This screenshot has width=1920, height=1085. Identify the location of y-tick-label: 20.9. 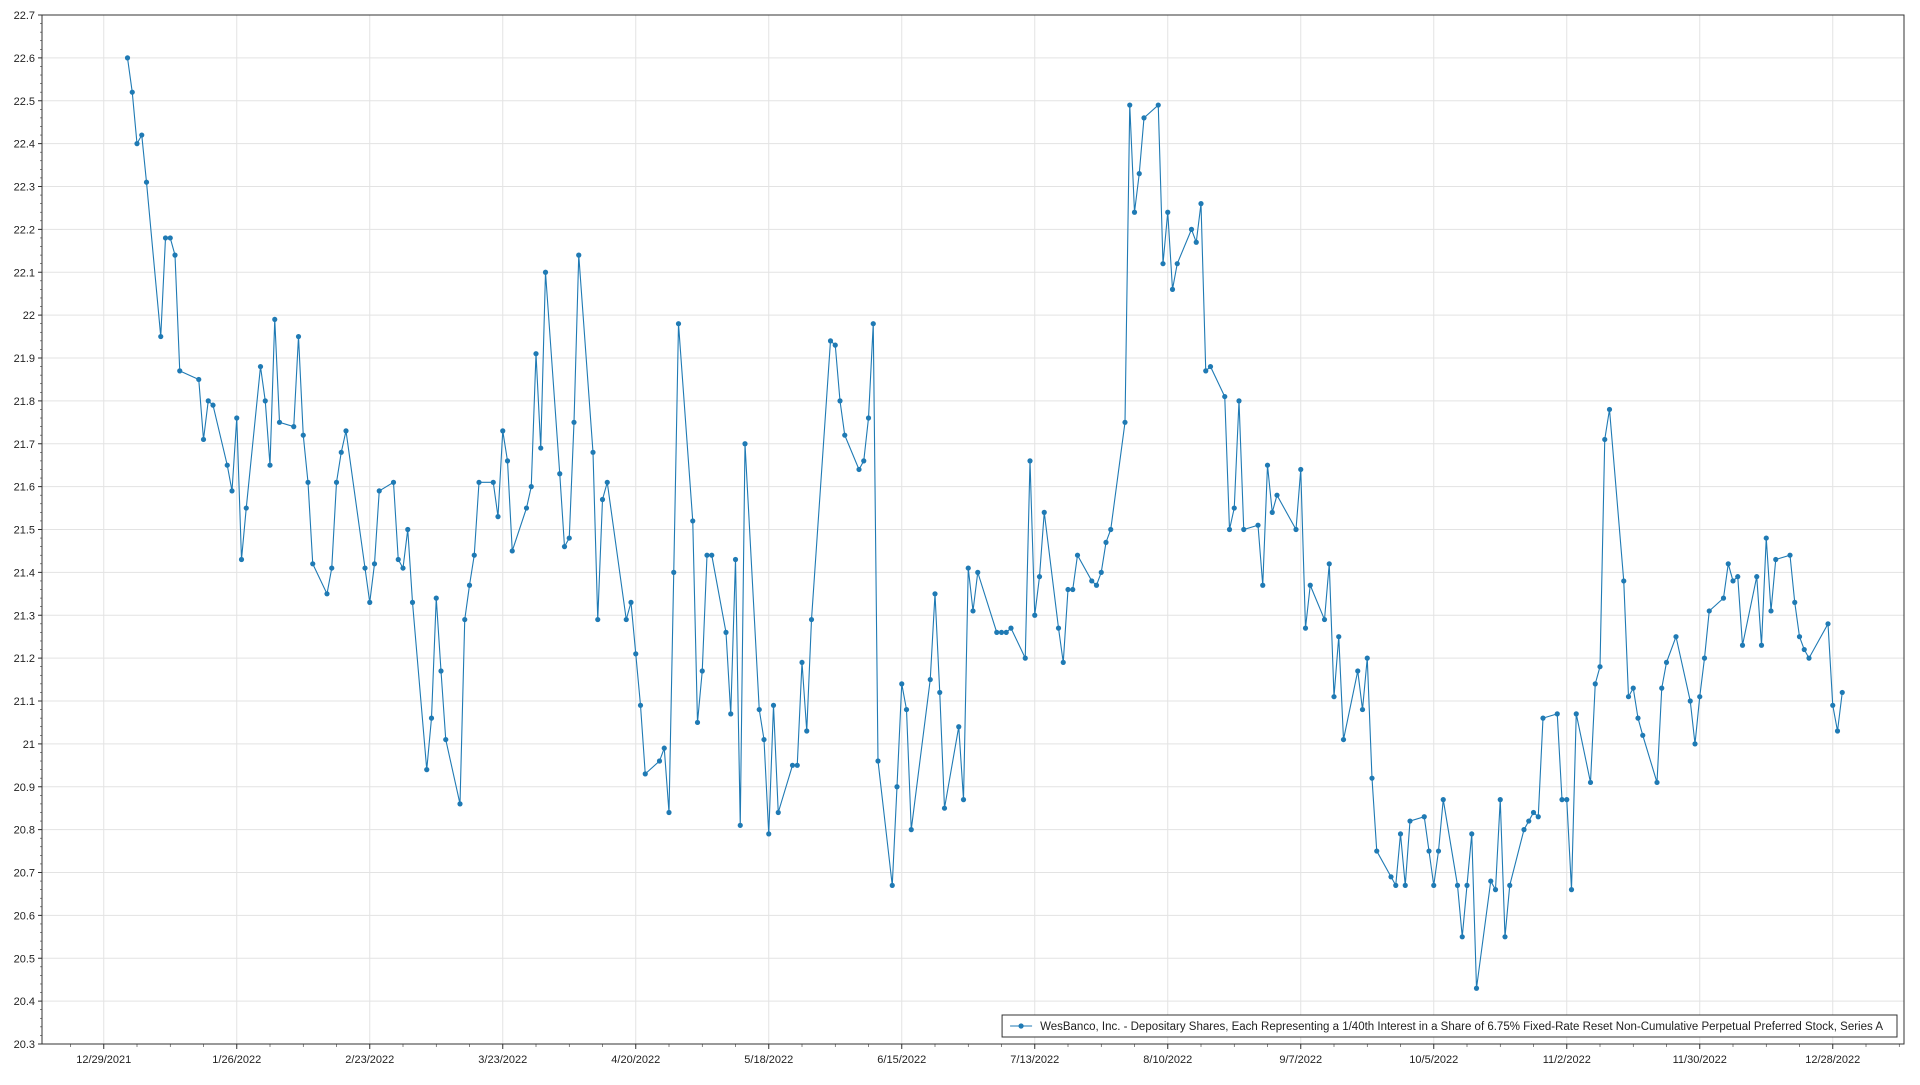
(24, 788).